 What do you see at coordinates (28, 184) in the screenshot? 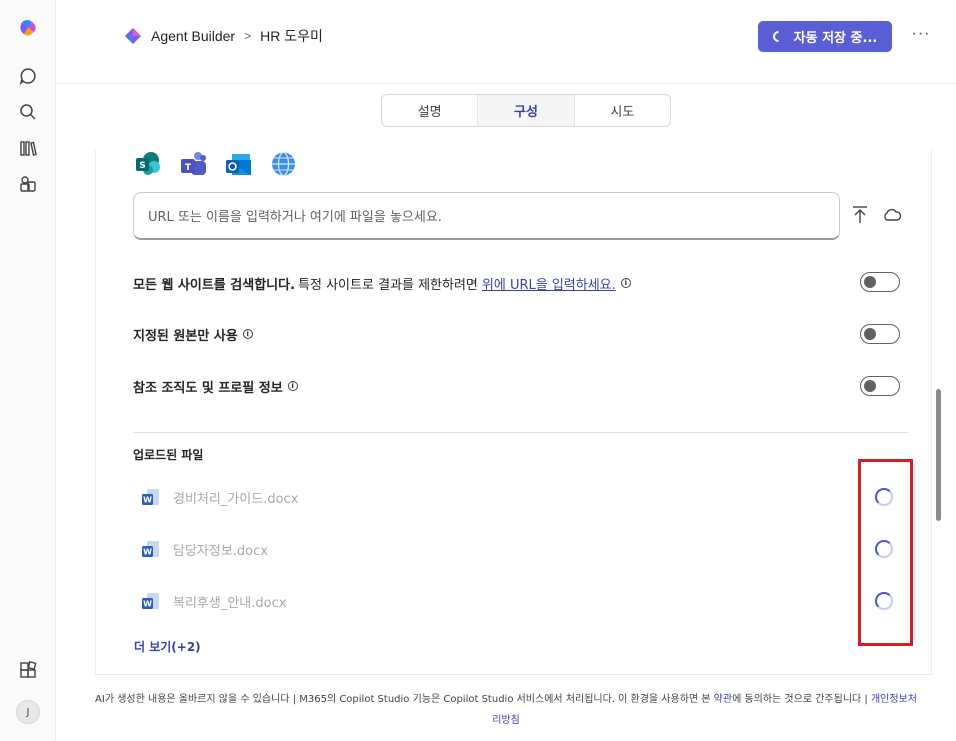
I see `agents-icon` at bounding box center [28, 184].